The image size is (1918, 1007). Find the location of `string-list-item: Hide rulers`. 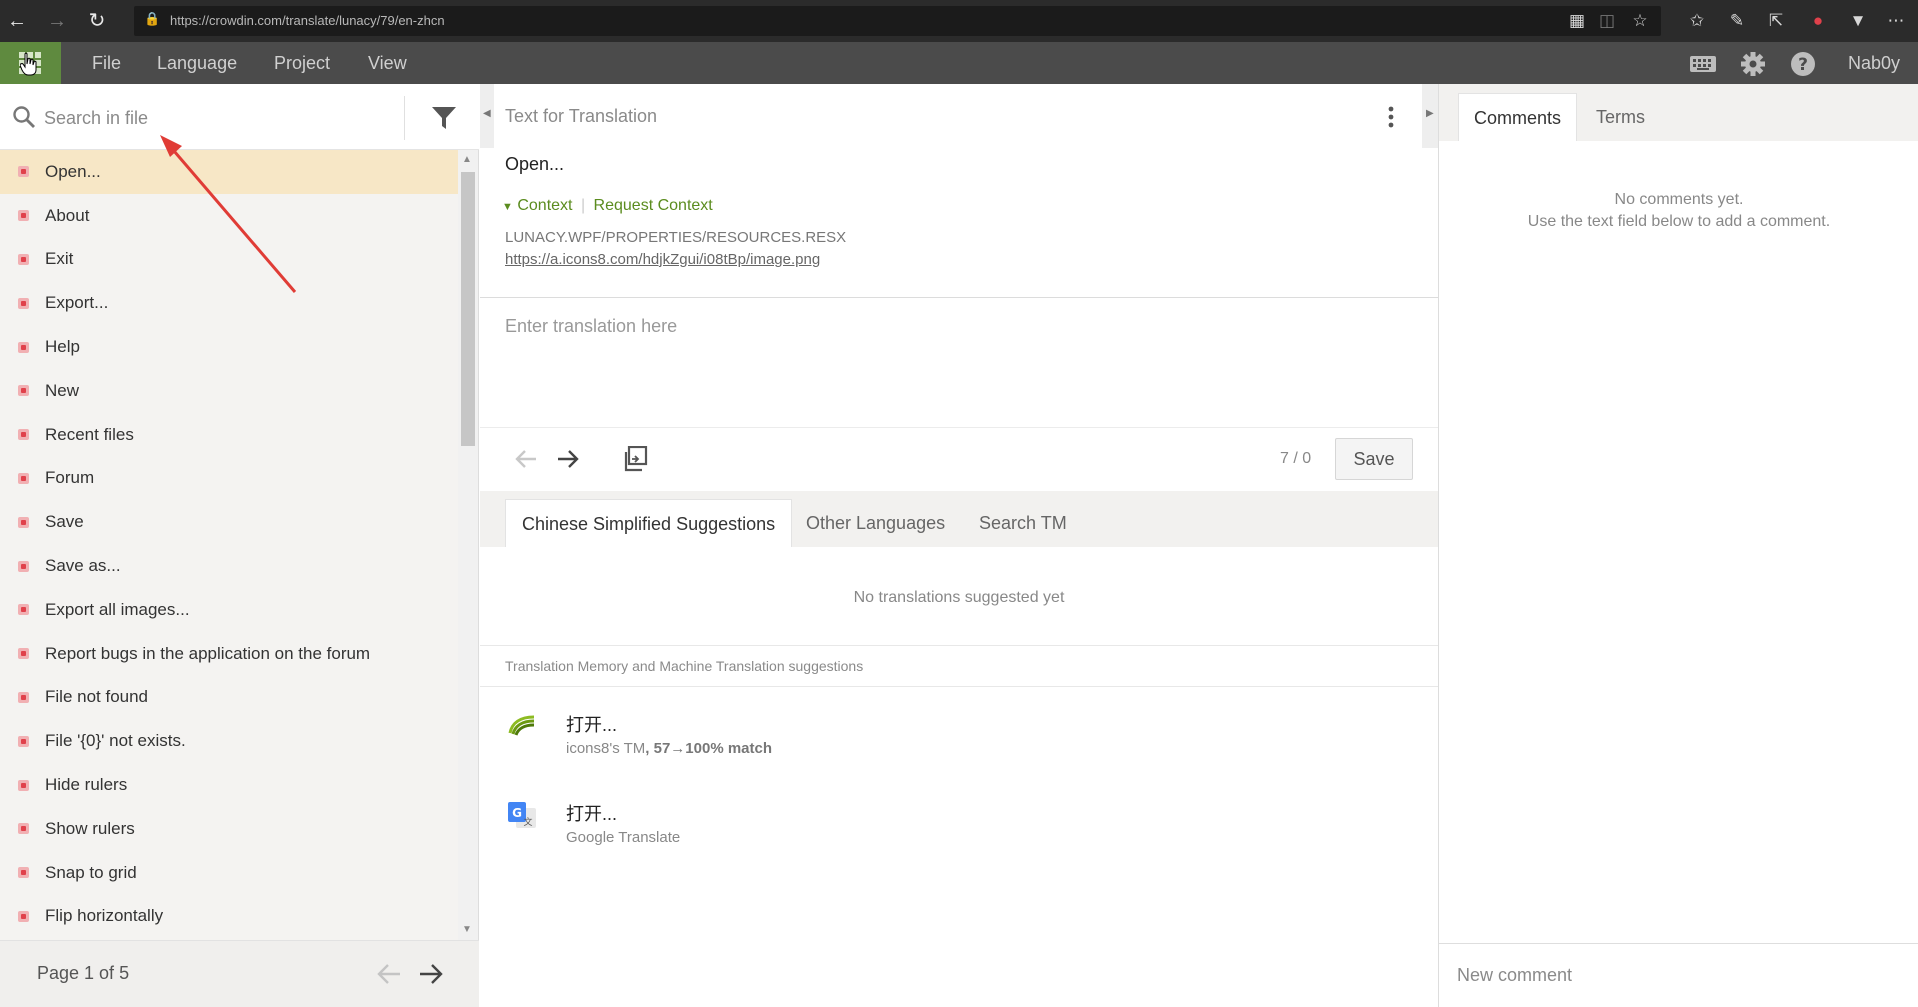

string-list-item: Hide rulers is located at coordinates (229, 785).